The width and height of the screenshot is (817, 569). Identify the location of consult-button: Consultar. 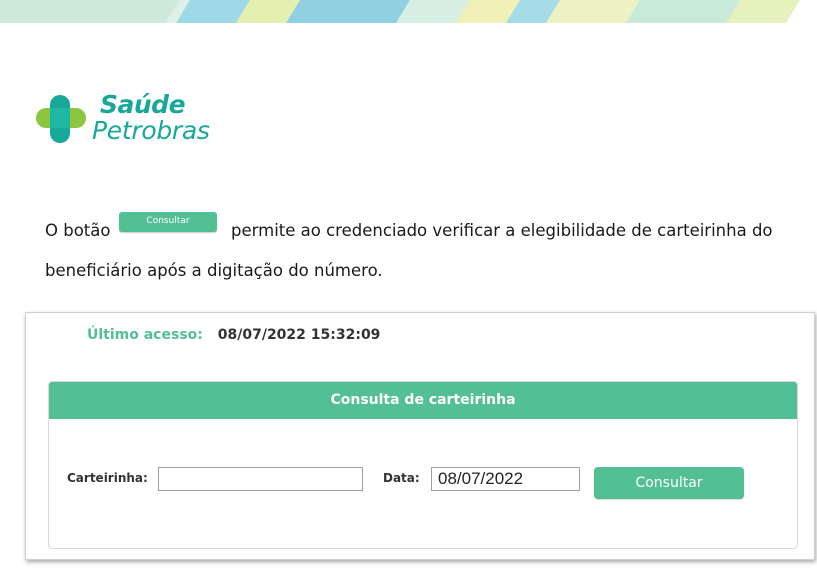
(669, 483).